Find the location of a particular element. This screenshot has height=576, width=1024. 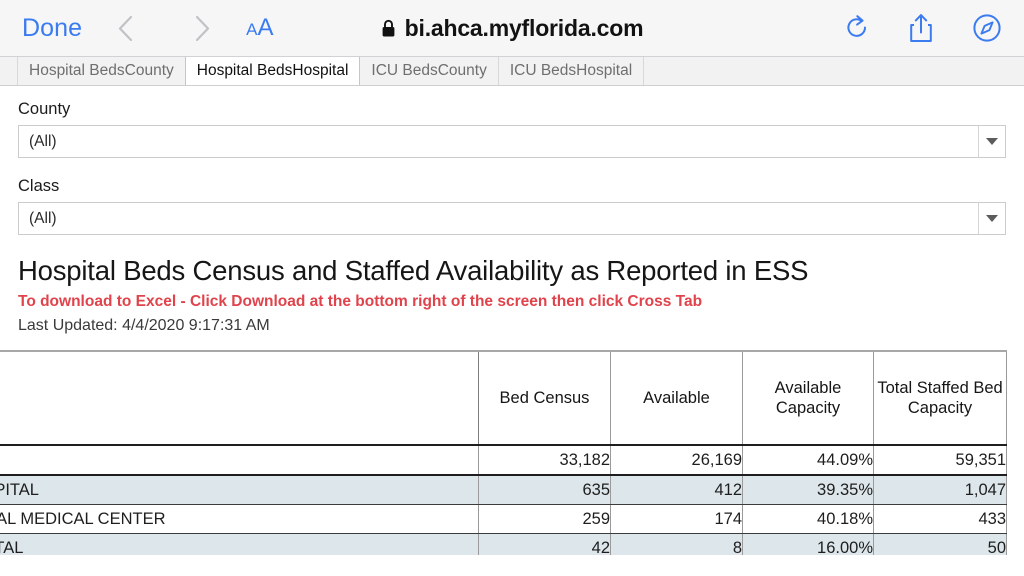

row-label: S HOSPITAL is located at coordinates (239, 490).